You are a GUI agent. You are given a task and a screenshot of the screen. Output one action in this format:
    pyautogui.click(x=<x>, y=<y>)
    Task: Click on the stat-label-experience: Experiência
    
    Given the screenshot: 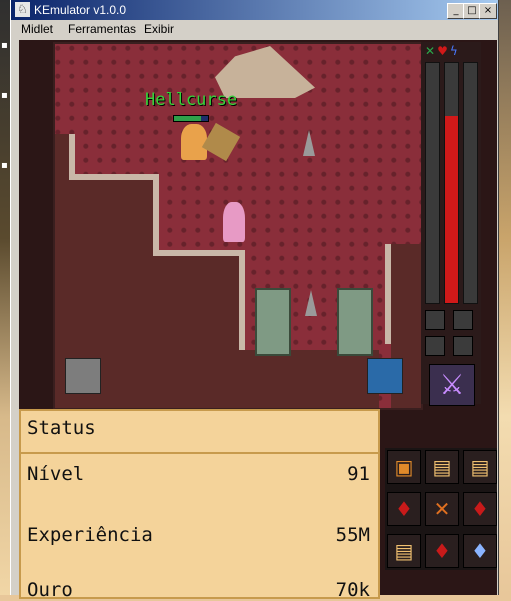 What is the action you would take?
    pyautogui.click(x=90, y=535)
    